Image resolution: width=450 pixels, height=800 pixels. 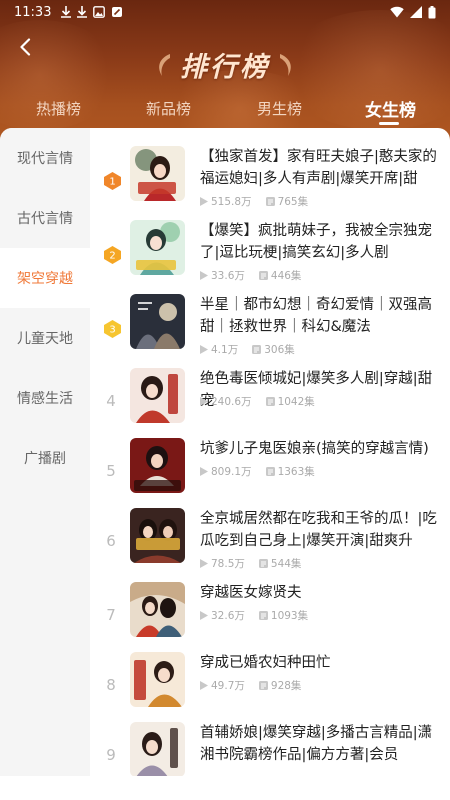 What do you see at coordinates (225, 67) in the screenshot?
I see `page-title: 排行榜` at bounding box center [225, 67].